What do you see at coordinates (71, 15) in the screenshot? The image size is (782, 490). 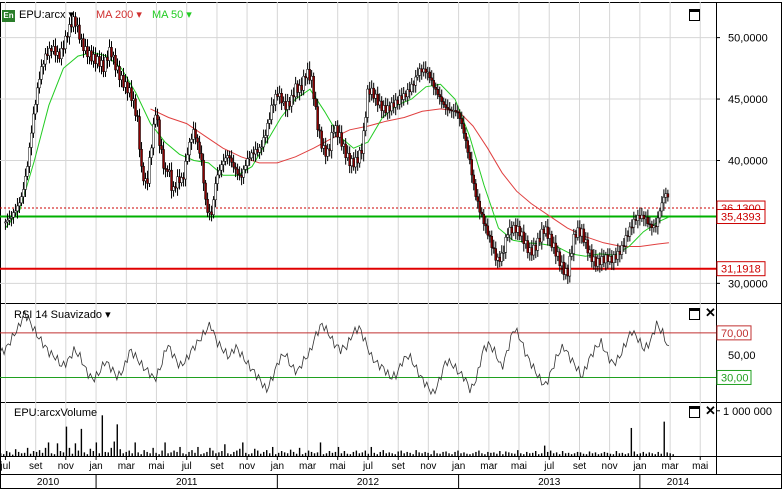 I see `symbol-dropdown-icon: ▾` at bounding box center [71, 15].